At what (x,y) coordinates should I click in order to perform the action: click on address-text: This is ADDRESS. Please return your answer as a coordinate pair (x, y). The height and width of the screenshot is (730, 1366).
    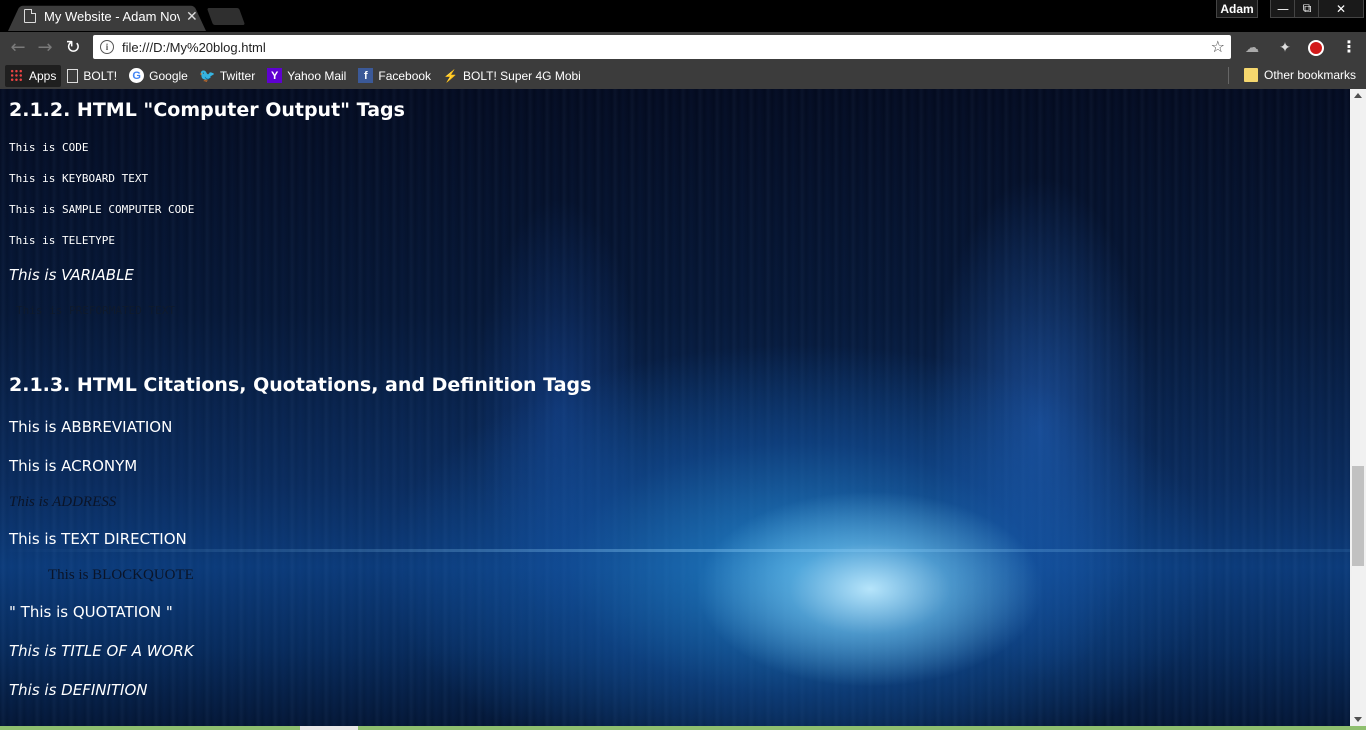
    Looking at the image, I should click on (63, 502).